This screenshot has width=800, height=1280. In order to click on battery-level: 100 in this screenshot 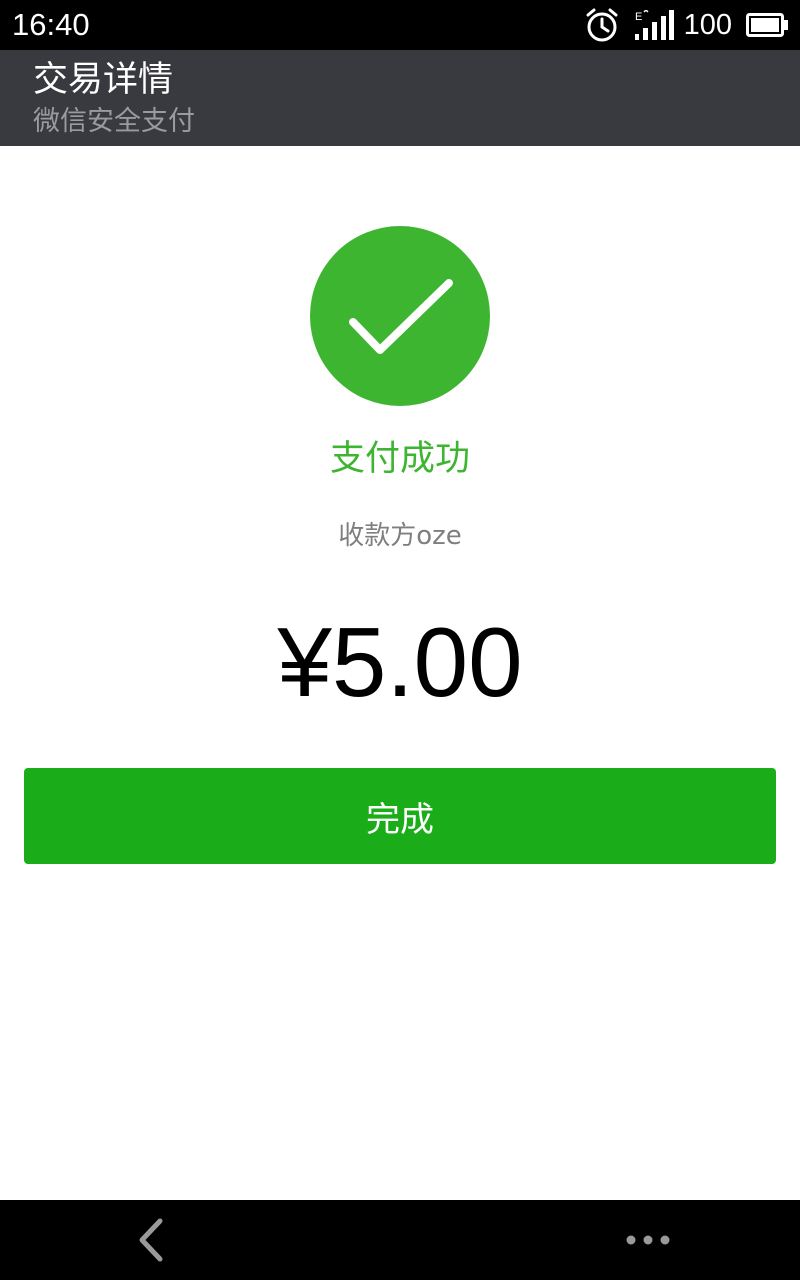, I will do `click(707, 24)`.